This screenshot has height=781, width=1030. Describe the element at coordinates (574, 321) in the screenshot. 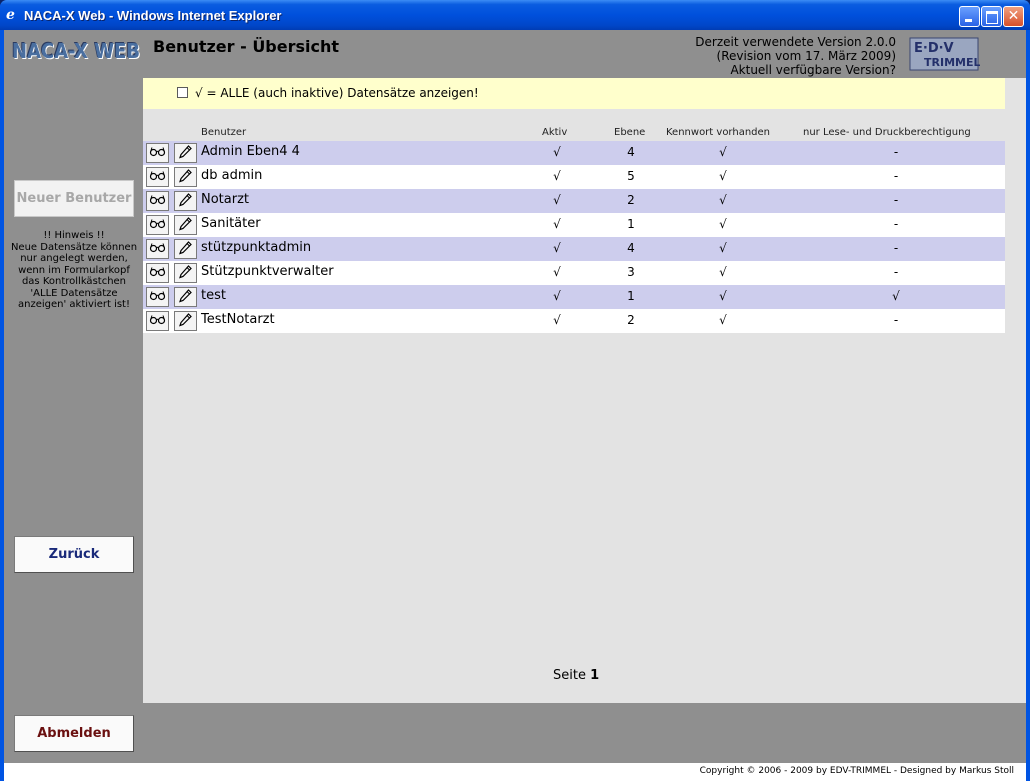

I see `table-row: TestNotarzt √ 2 √ -` at that location.